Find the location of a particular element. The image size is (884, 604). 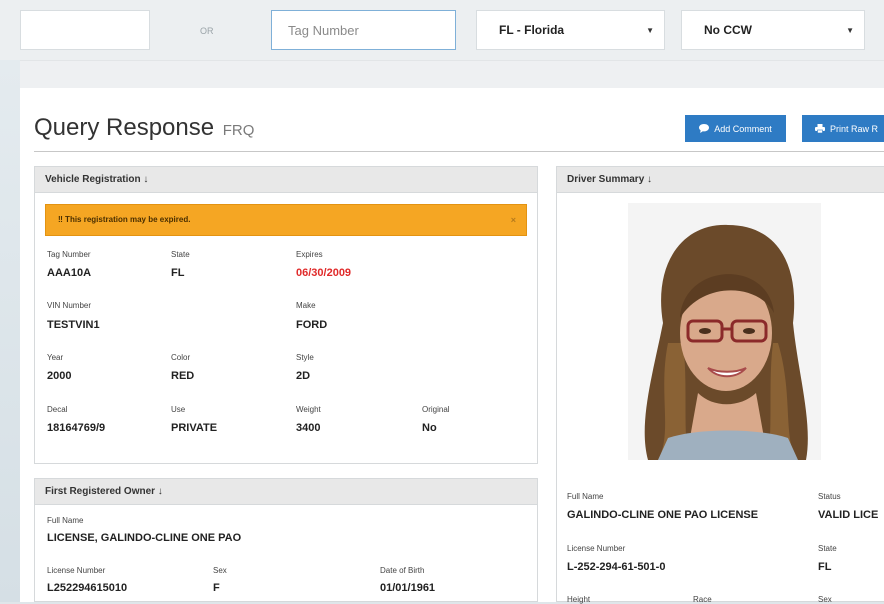

use-value: PRIVATE is located at coordinates (194, 428).